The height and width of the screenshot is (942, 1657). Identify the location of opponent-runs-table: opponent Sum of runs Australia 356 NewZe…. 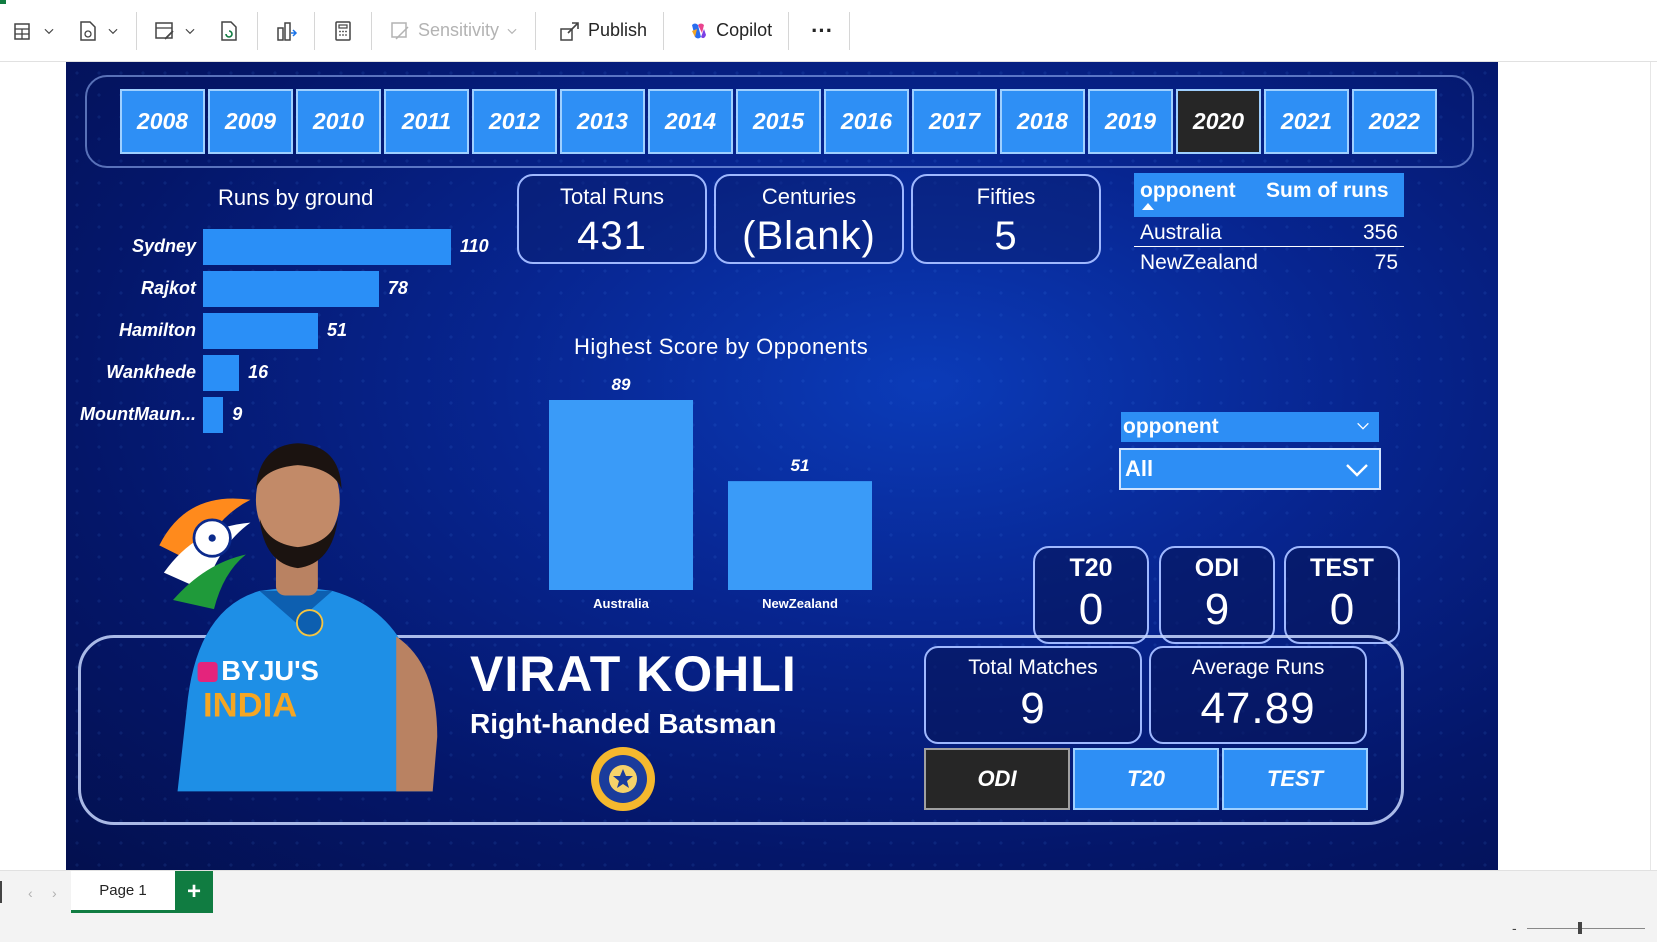
(1269, 225).